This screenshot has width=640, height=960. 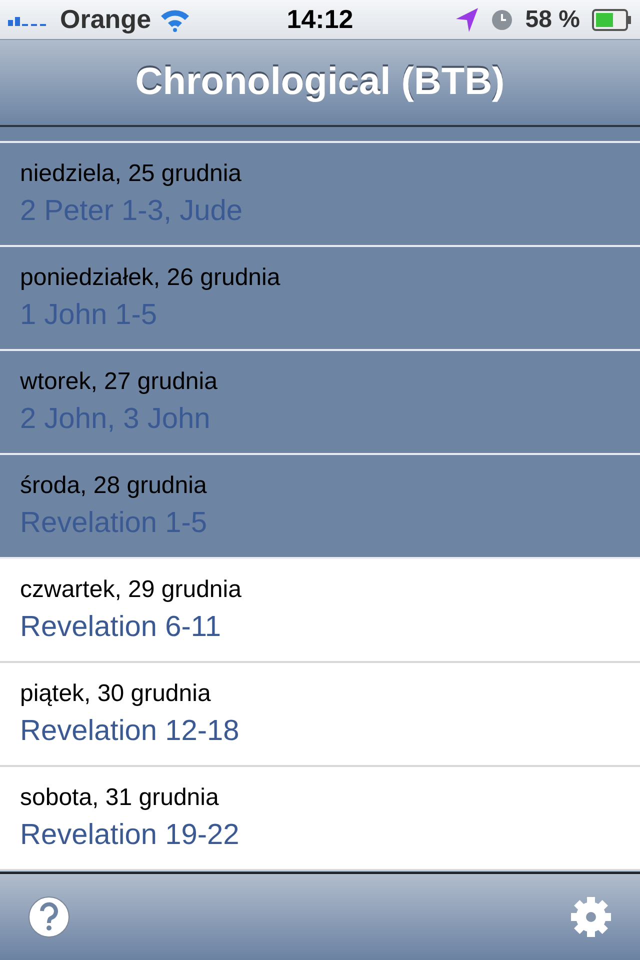 I want to click on settings-icon, so click(x=591, y=917).